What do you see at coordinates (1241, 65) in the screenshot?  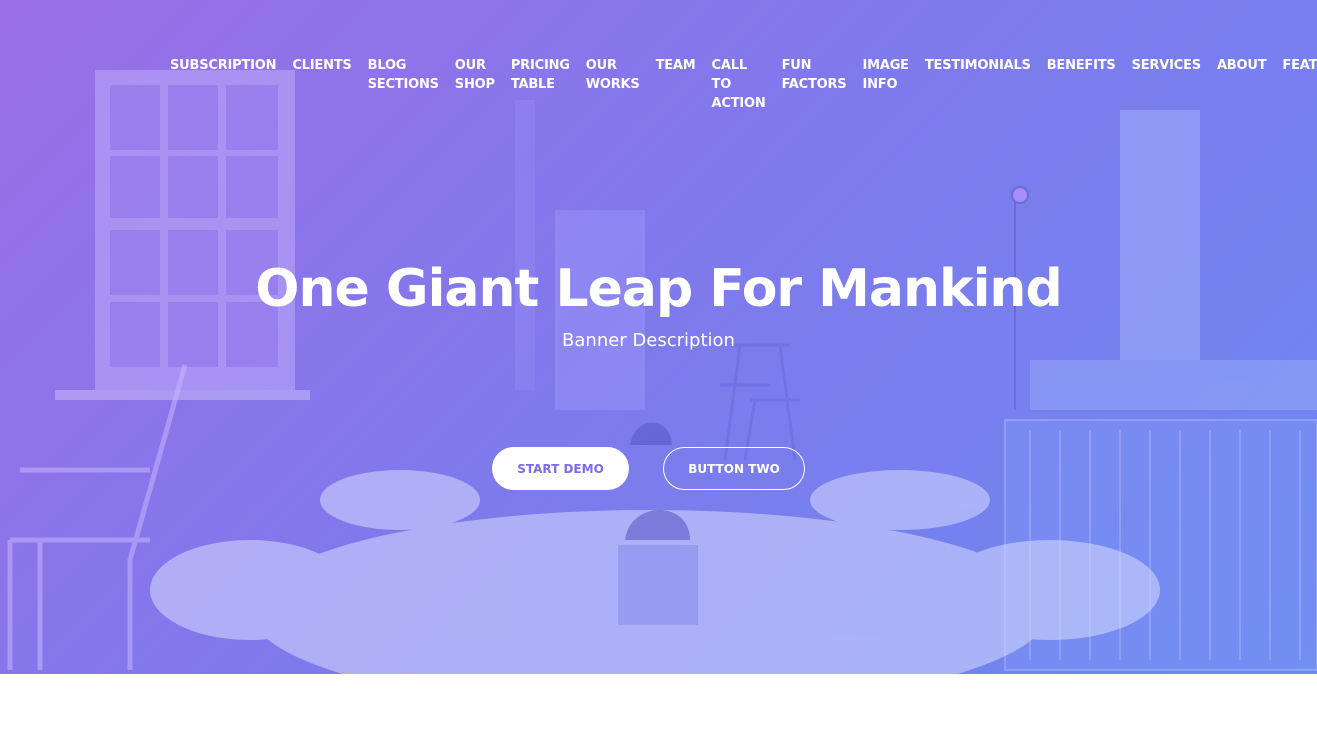 I see `nav-item-about: ABOUT` at bounding box center [1241, 65].